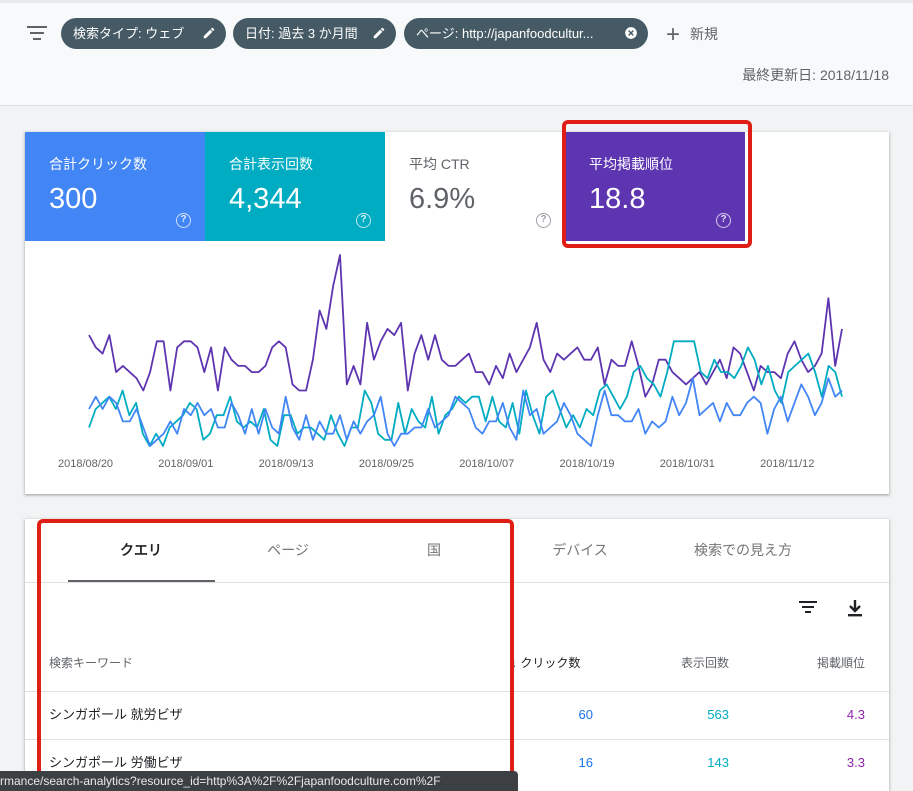  I want to click on chip-date-label: 日付: 過去 3 か月間, so click(301, 33).